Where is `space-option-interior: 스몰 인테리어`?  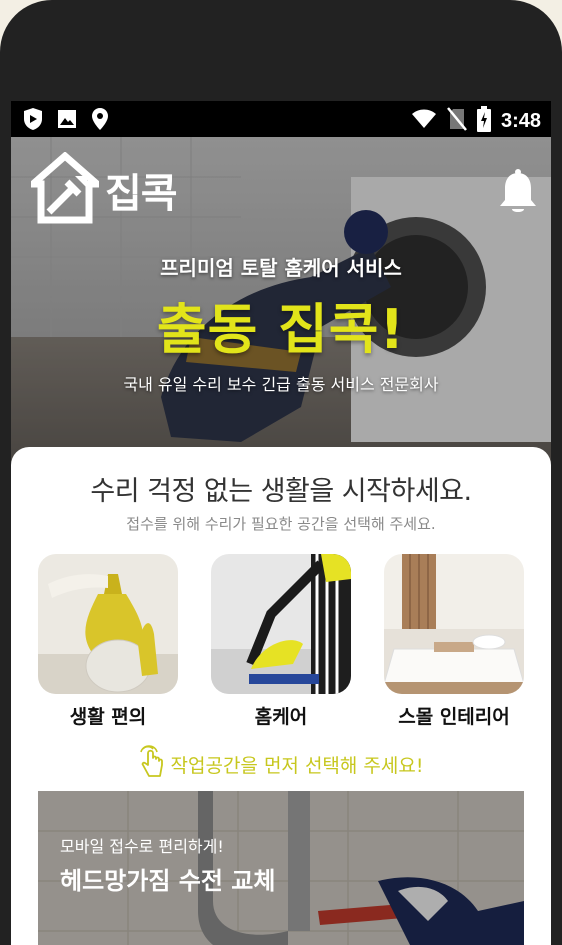 space-option-interior: 스몰 인테리어 is located at coordinates (454, 641).